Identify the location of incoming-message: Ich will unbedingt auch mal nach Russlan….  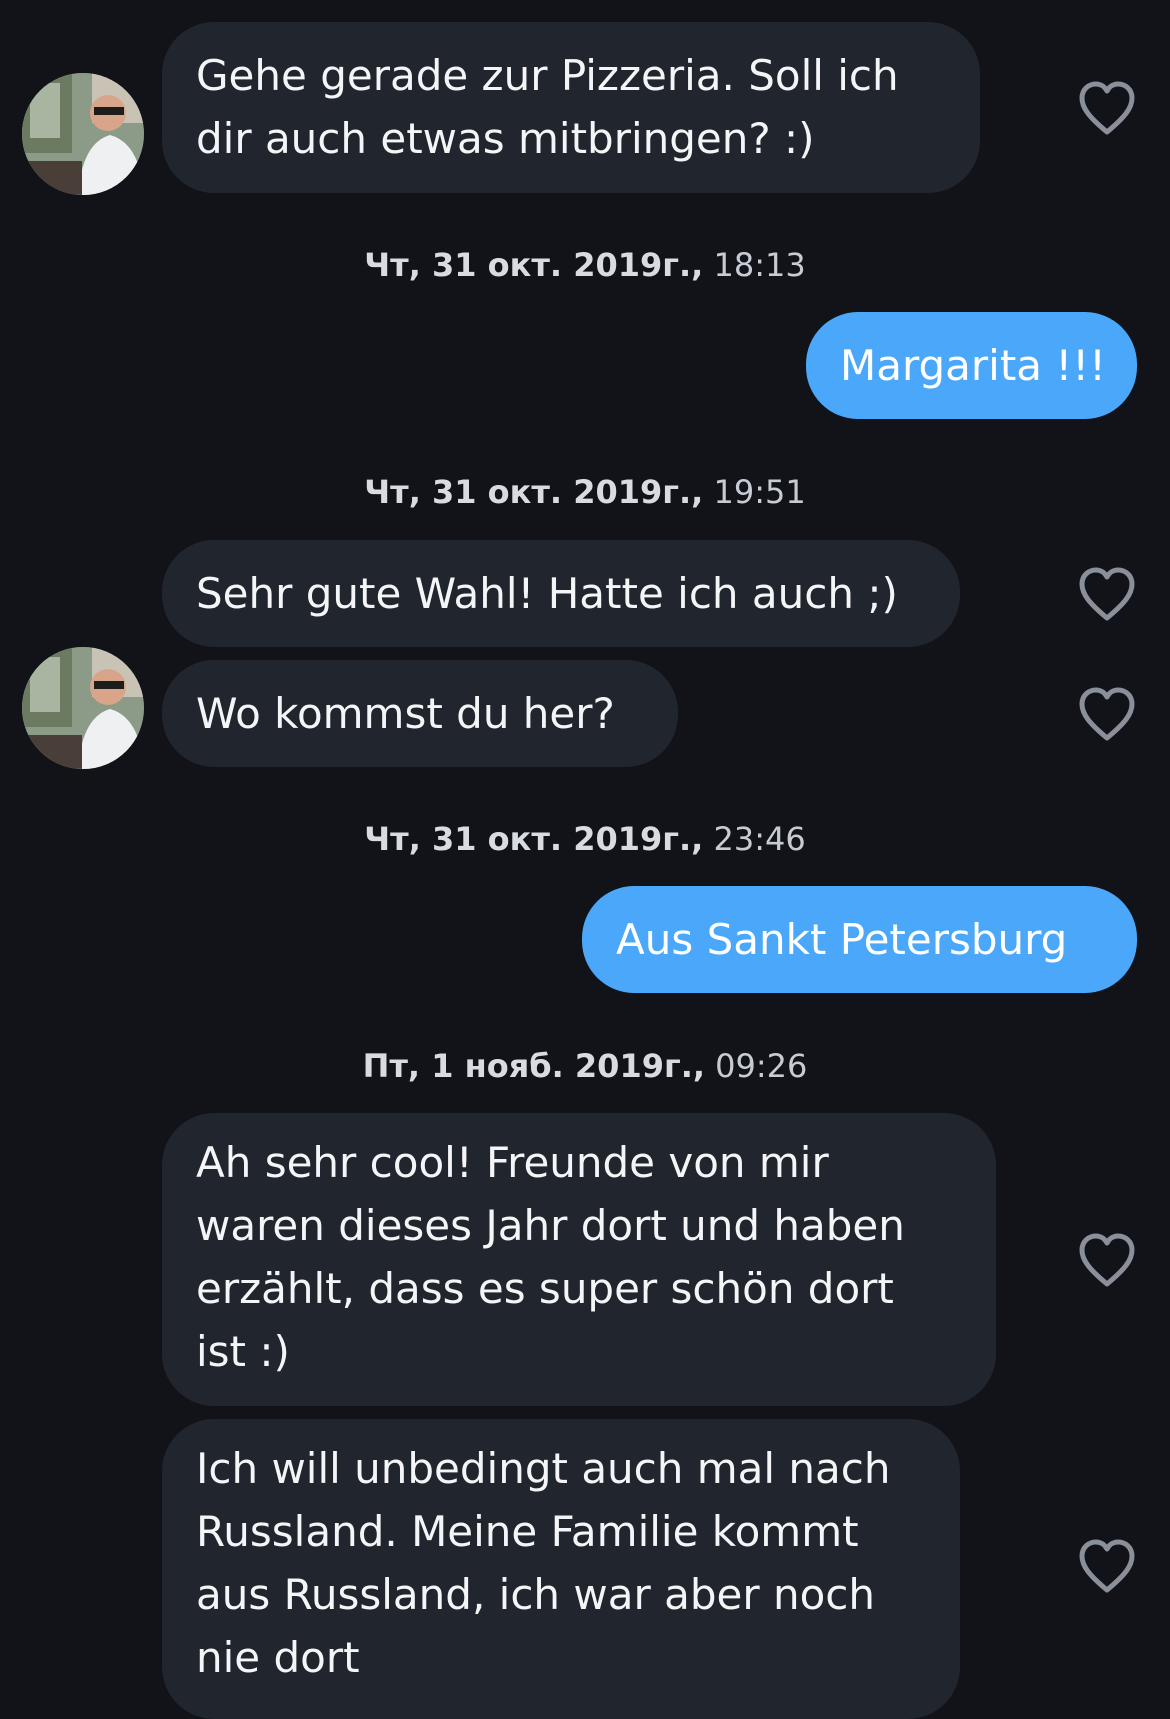
(561, 1569).